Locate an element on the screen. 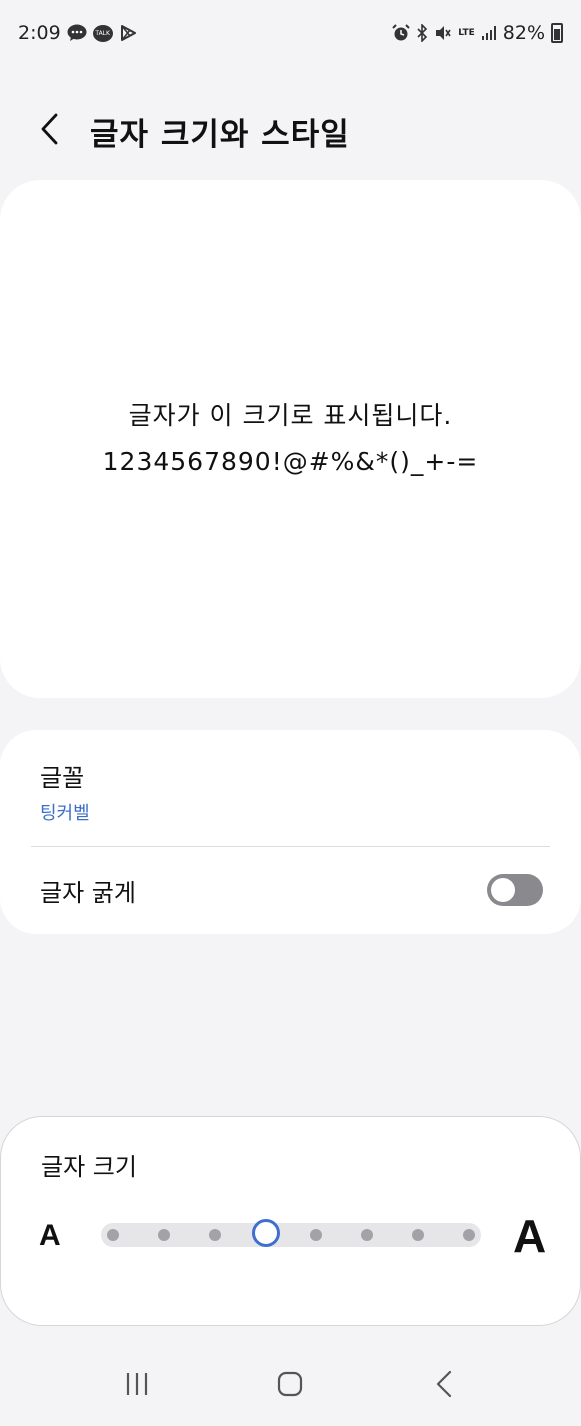 This screenshot has height=1426, width=581. lte-icon: LTE is located at coordinates (466, 32).